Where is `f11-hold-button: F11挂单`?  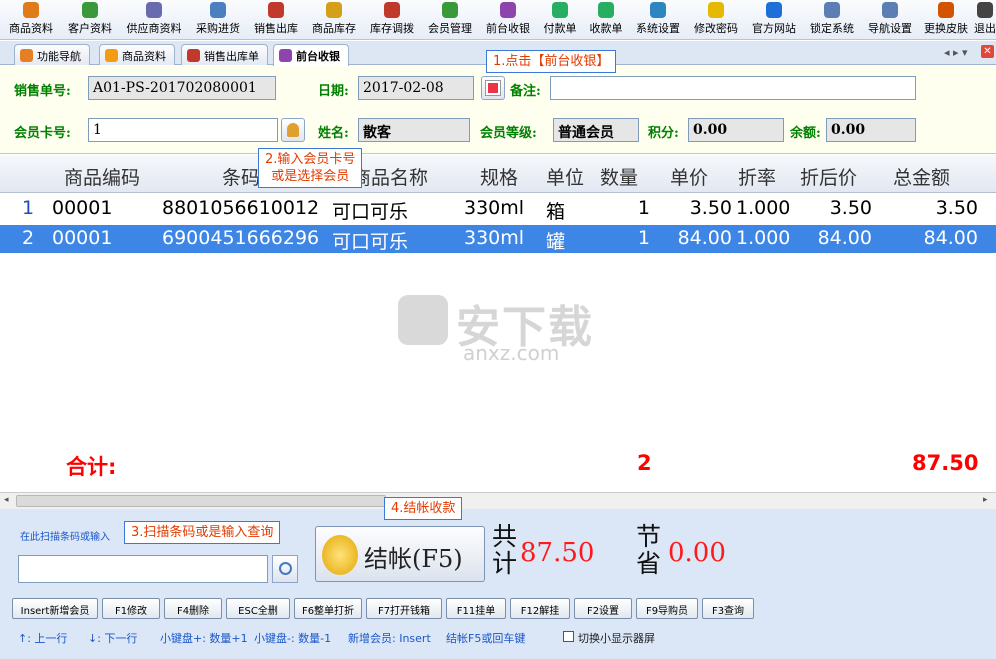 f11-hold-button: F11挂单 is located at coordinates (476, 608).